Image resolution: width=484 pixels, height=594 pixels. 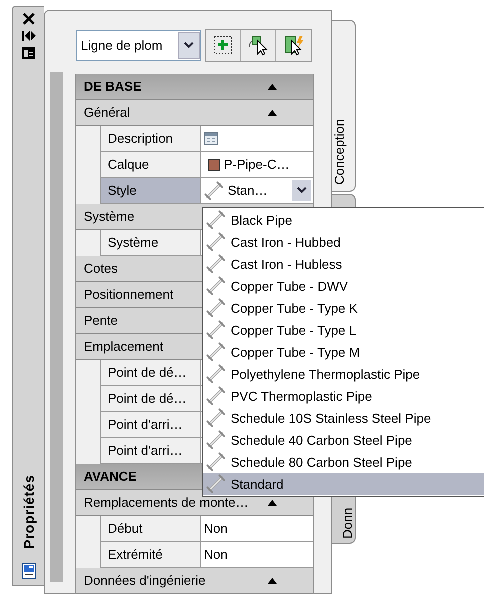 I want to click on dialog-icon, so click(x=211, y=138).